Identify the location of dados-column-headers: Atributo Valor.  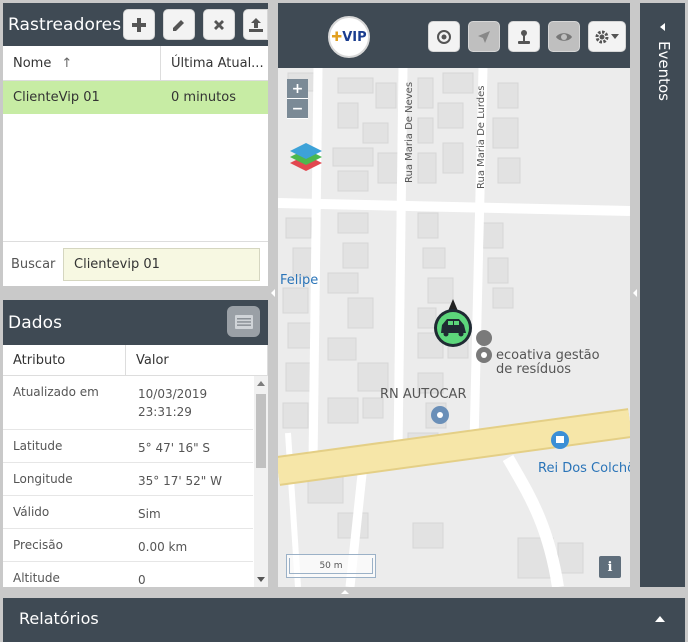
(135, 360).